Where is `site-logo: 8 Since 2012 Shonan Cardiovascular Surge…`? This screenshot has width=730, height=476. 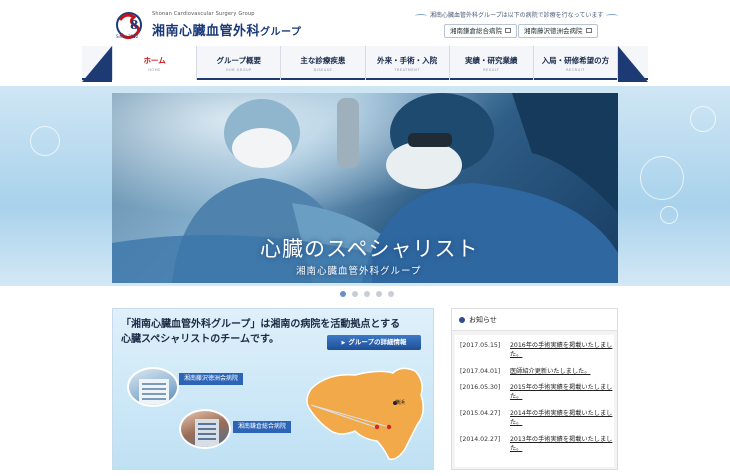 site-logo: 8 Since 2012 Shonan Cardiovascular Surge… is located at coordinates (212, 27).